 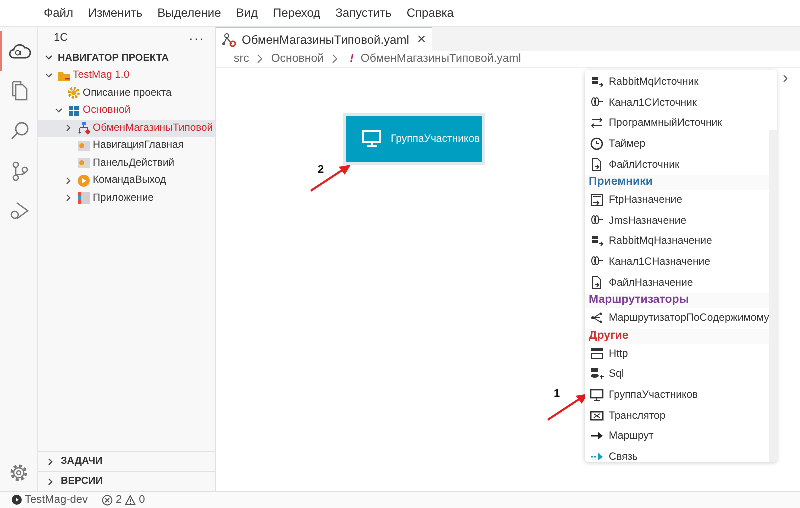 I want to click on cross-box-icon, so click(x=597, y=415).